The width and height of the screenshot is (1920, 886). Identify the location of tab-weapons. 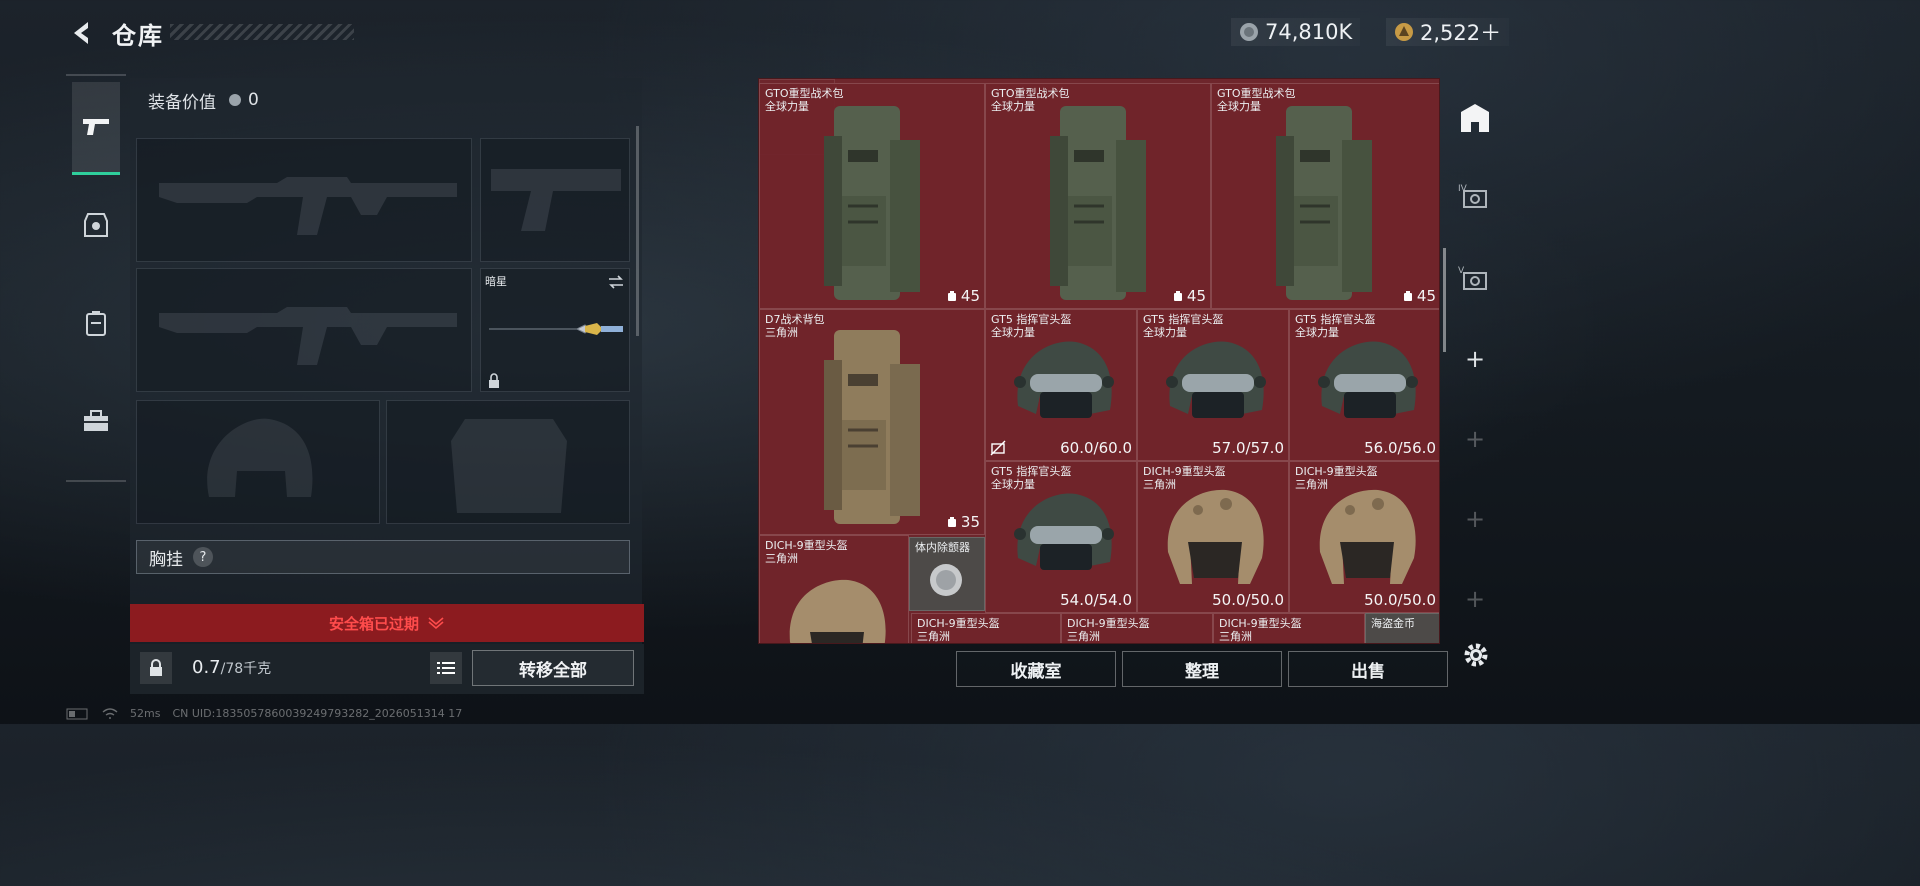
(96, 128).